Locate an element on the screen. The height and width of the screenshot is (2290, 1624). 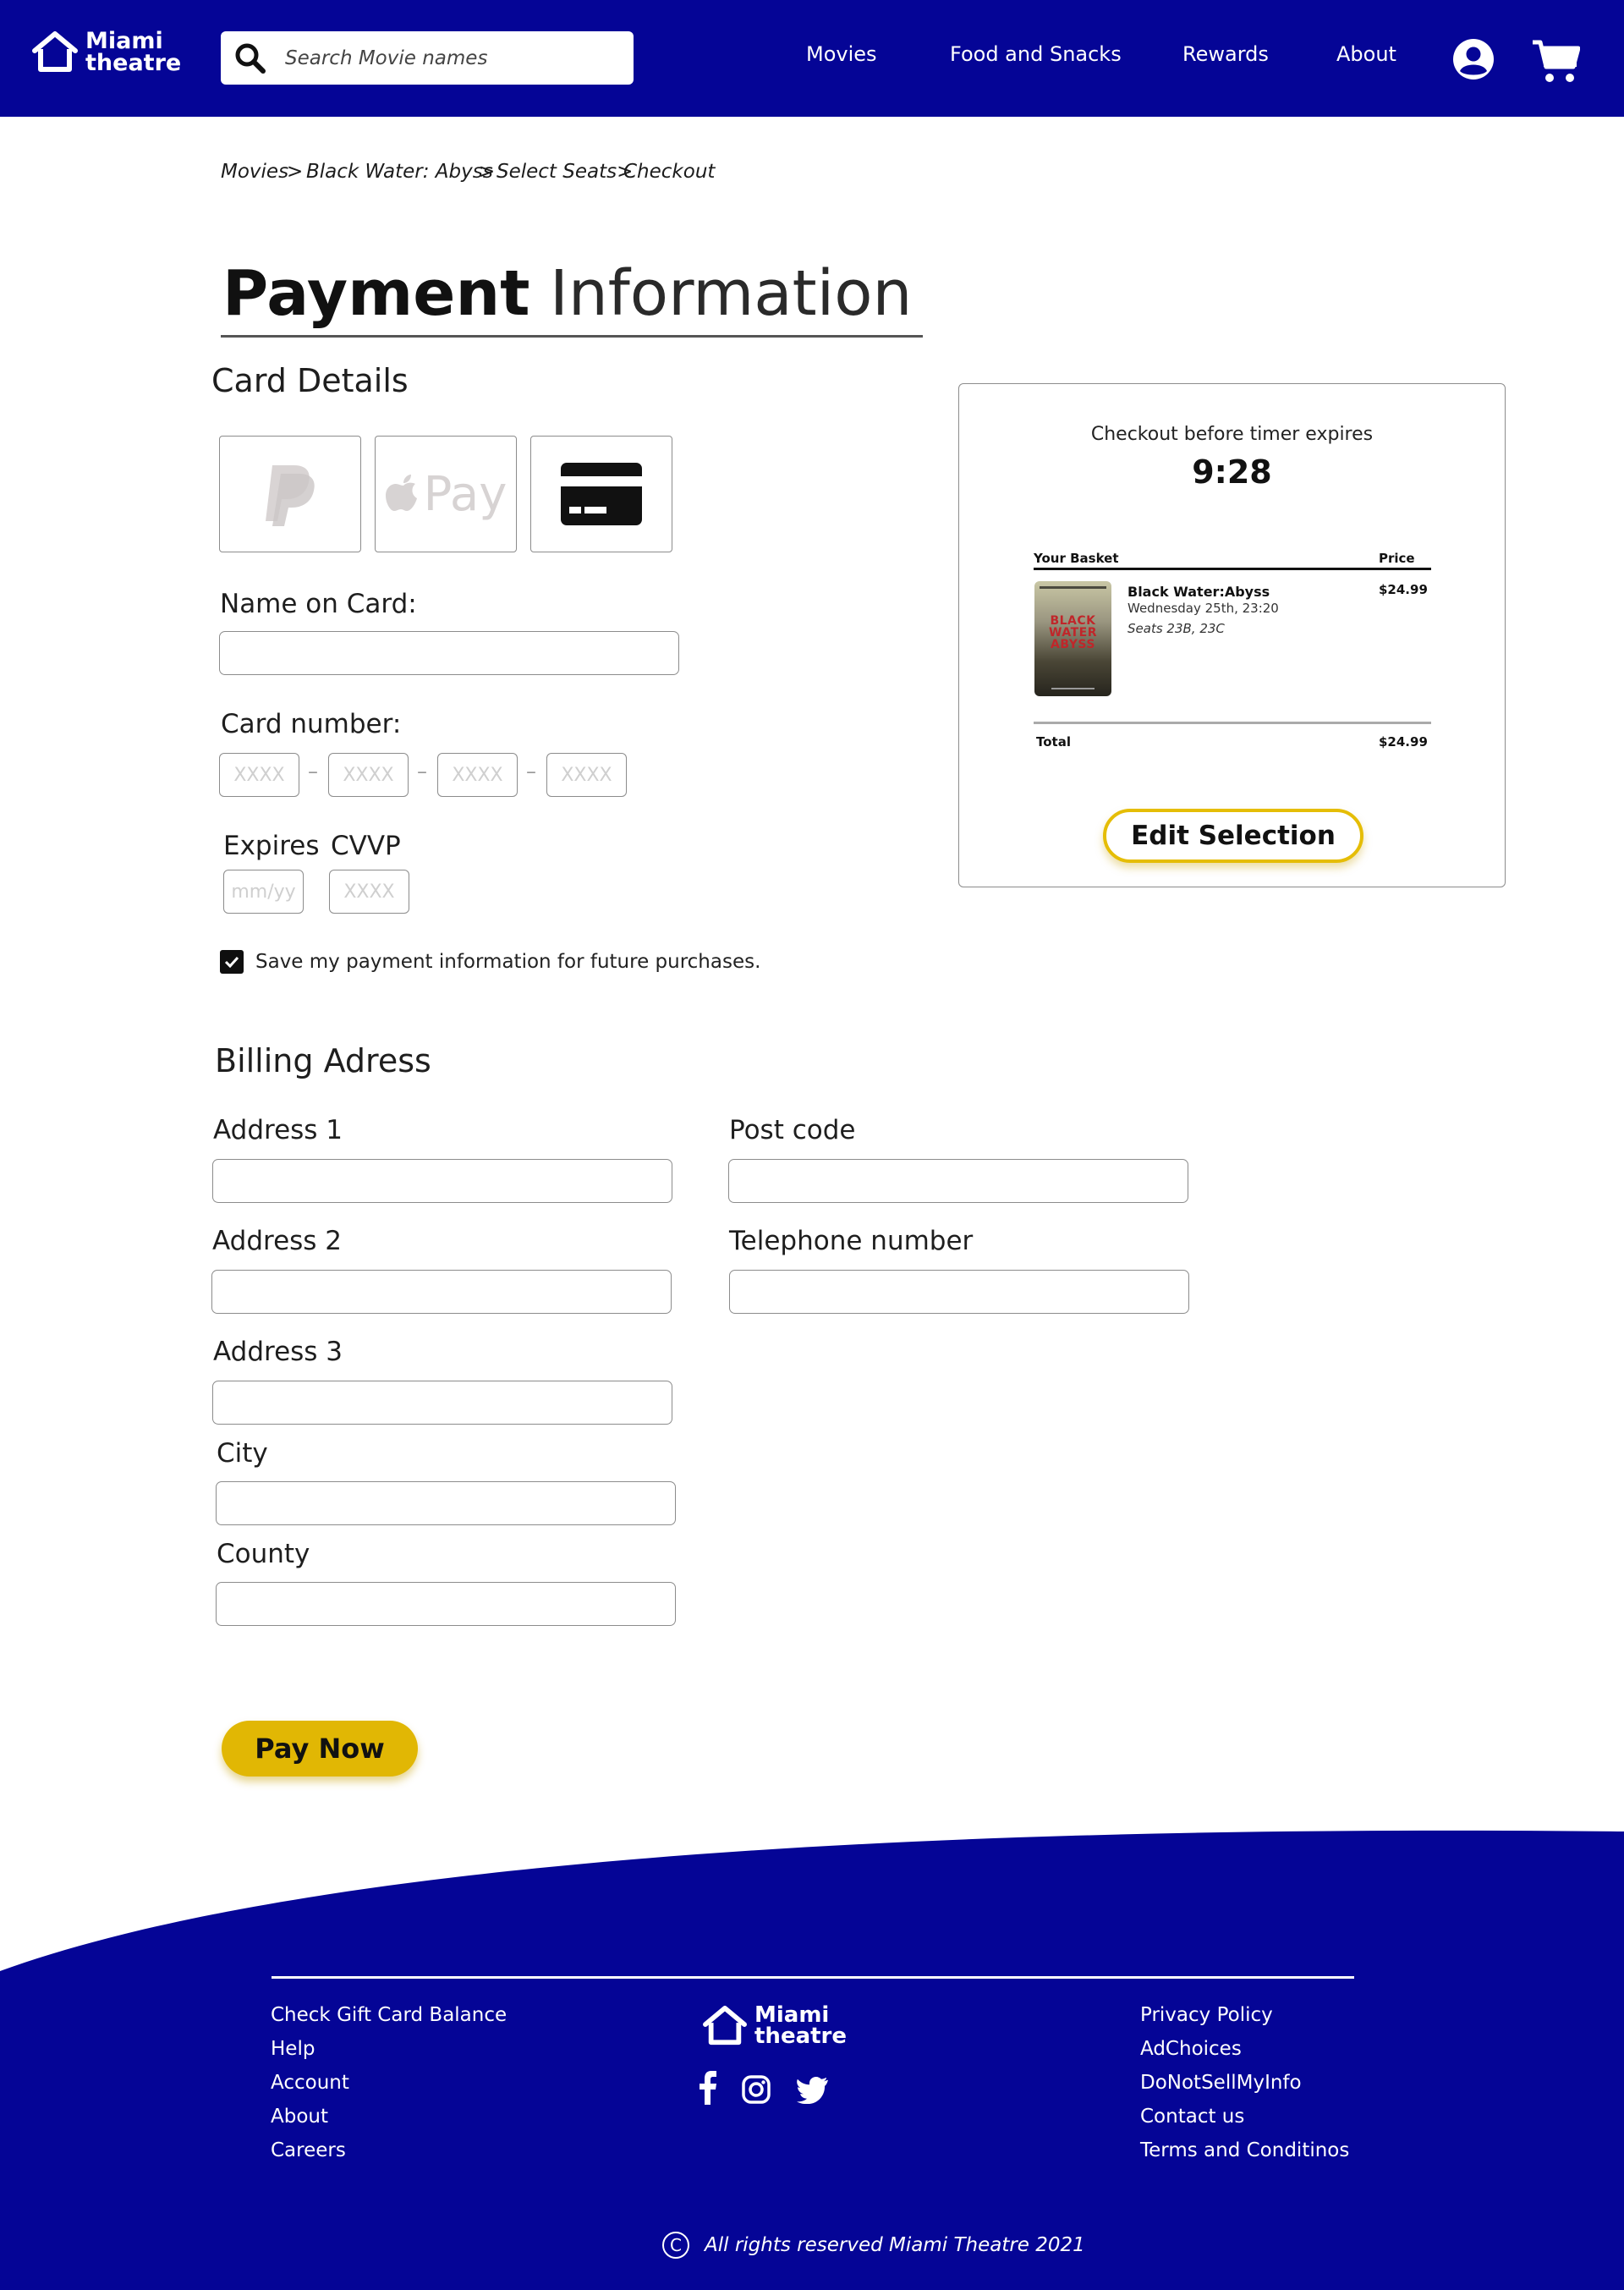
expires-label: Expires is located at coordinates (271, 846).